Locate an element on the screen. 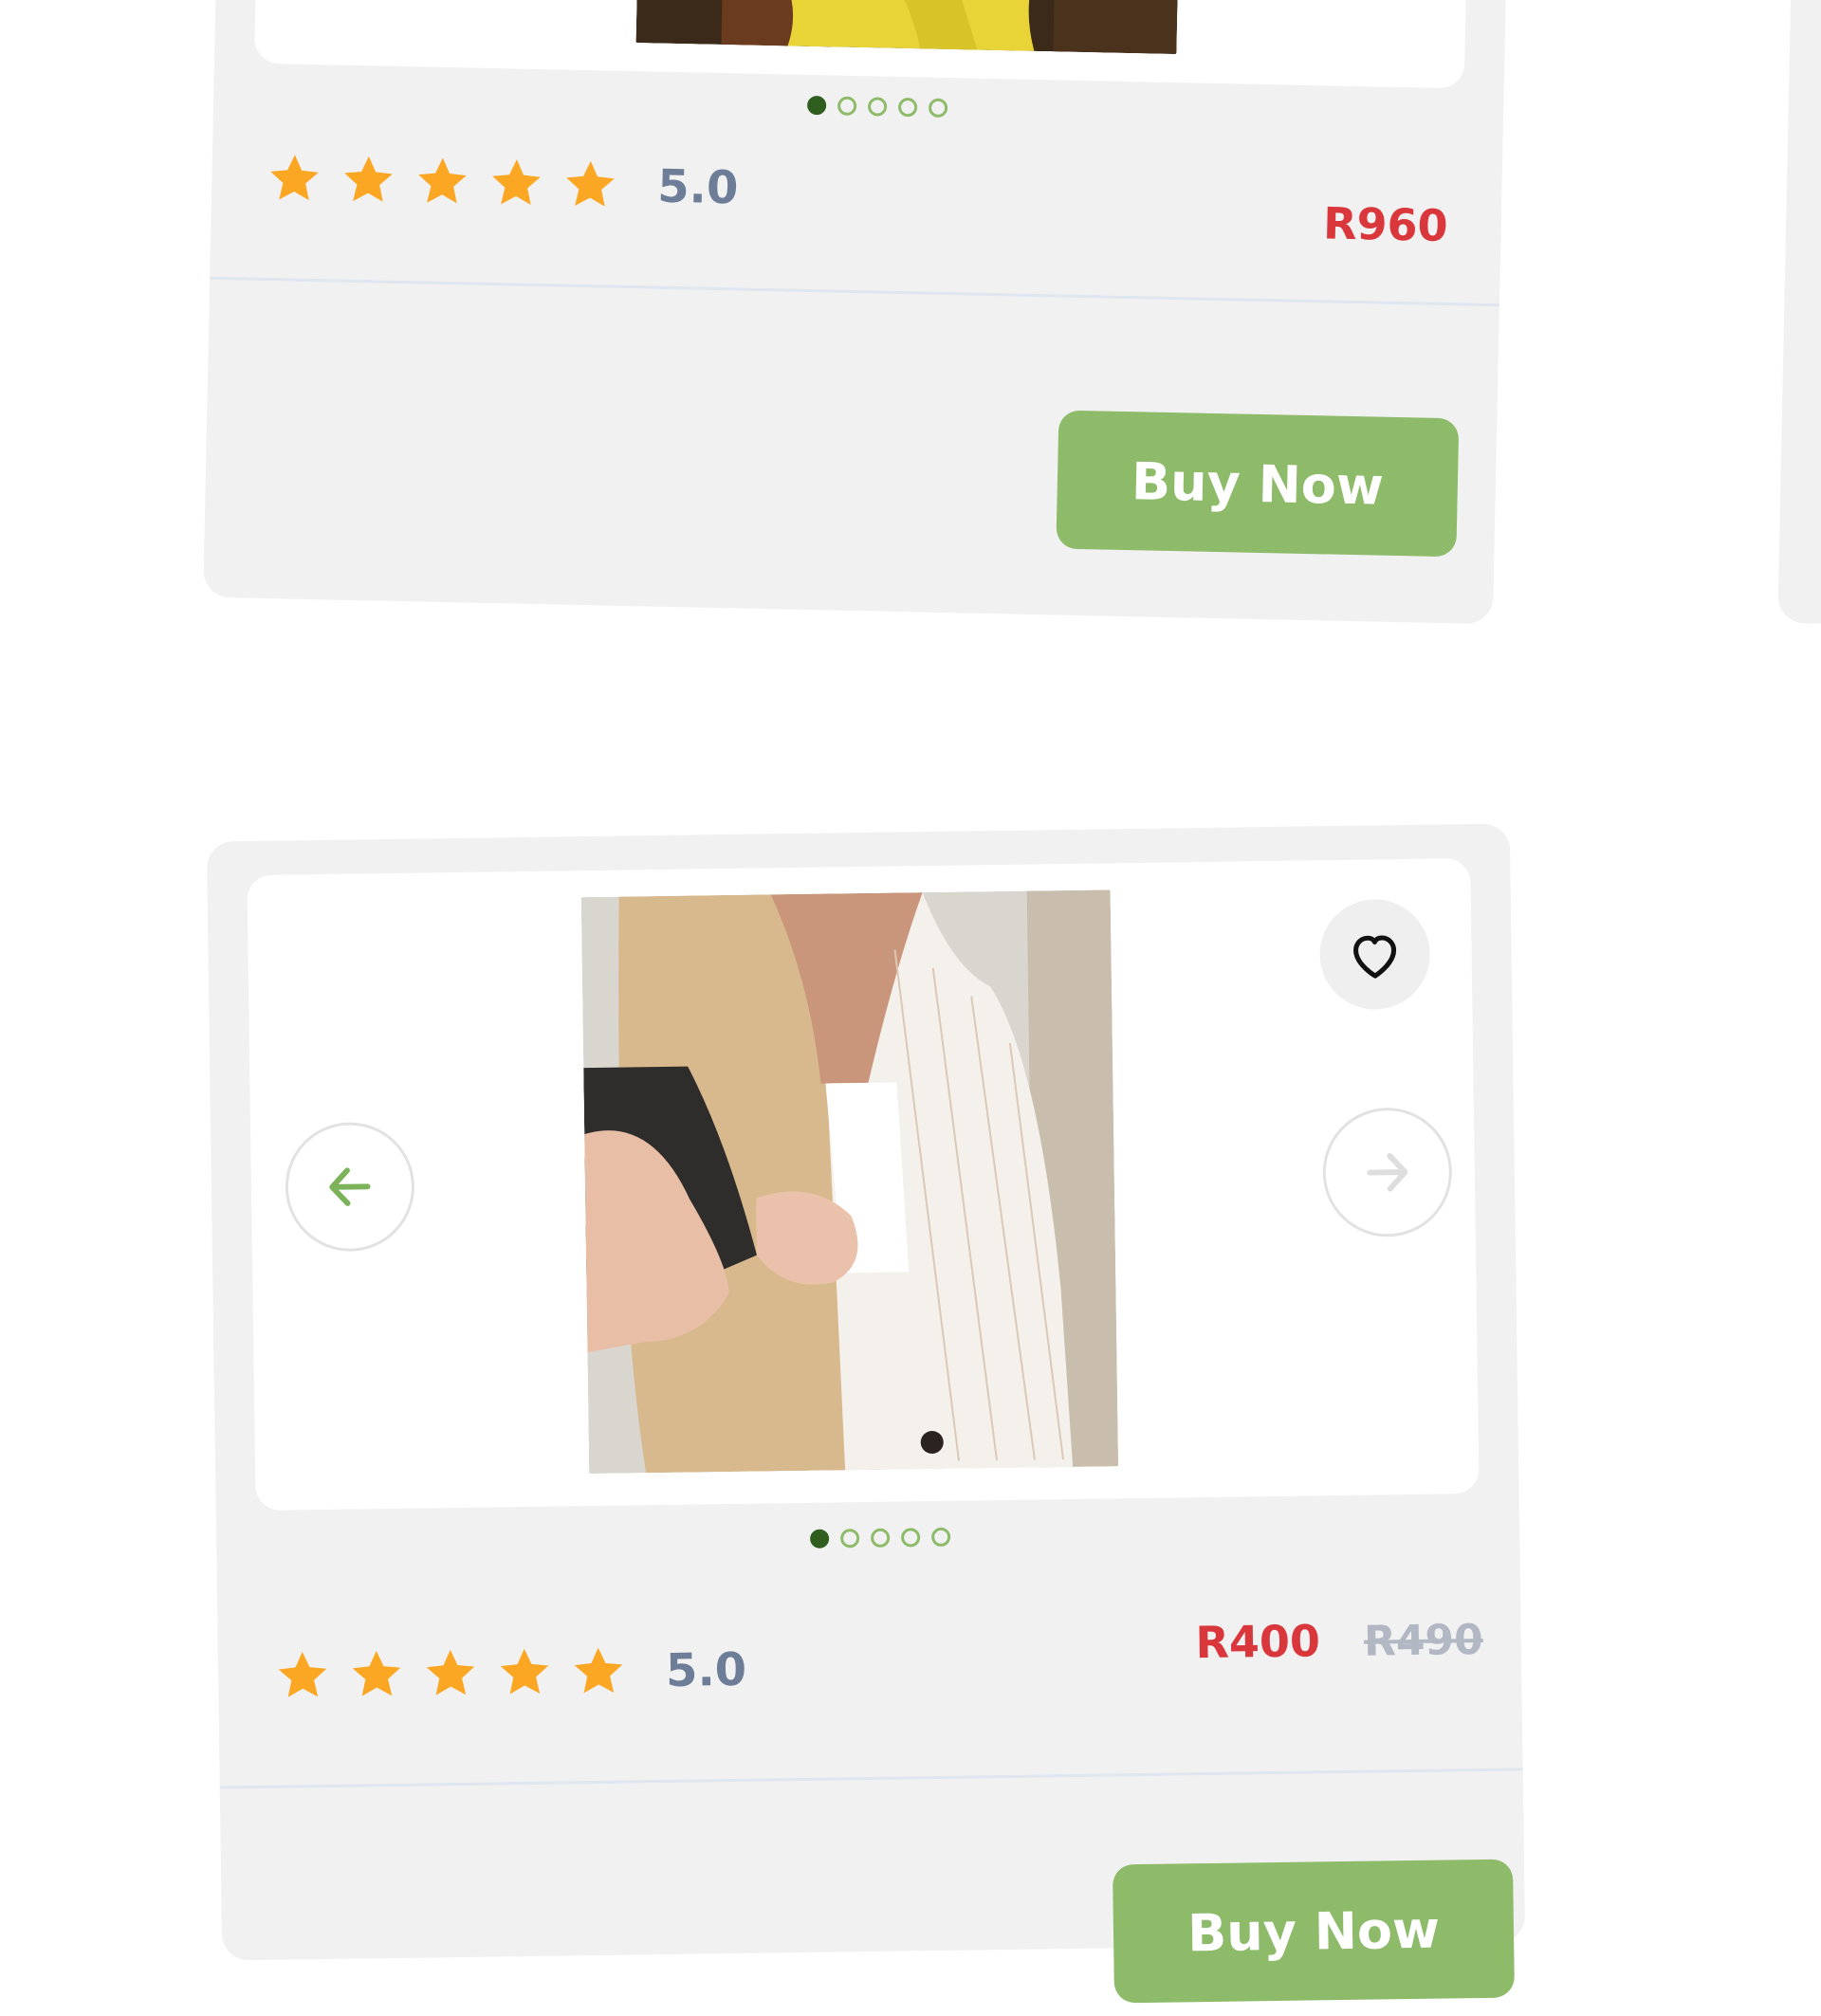 Image resolution: width=1821 pixels, height=2016 pixels. carousel-next-button is located at coordinates (1387, 1172).